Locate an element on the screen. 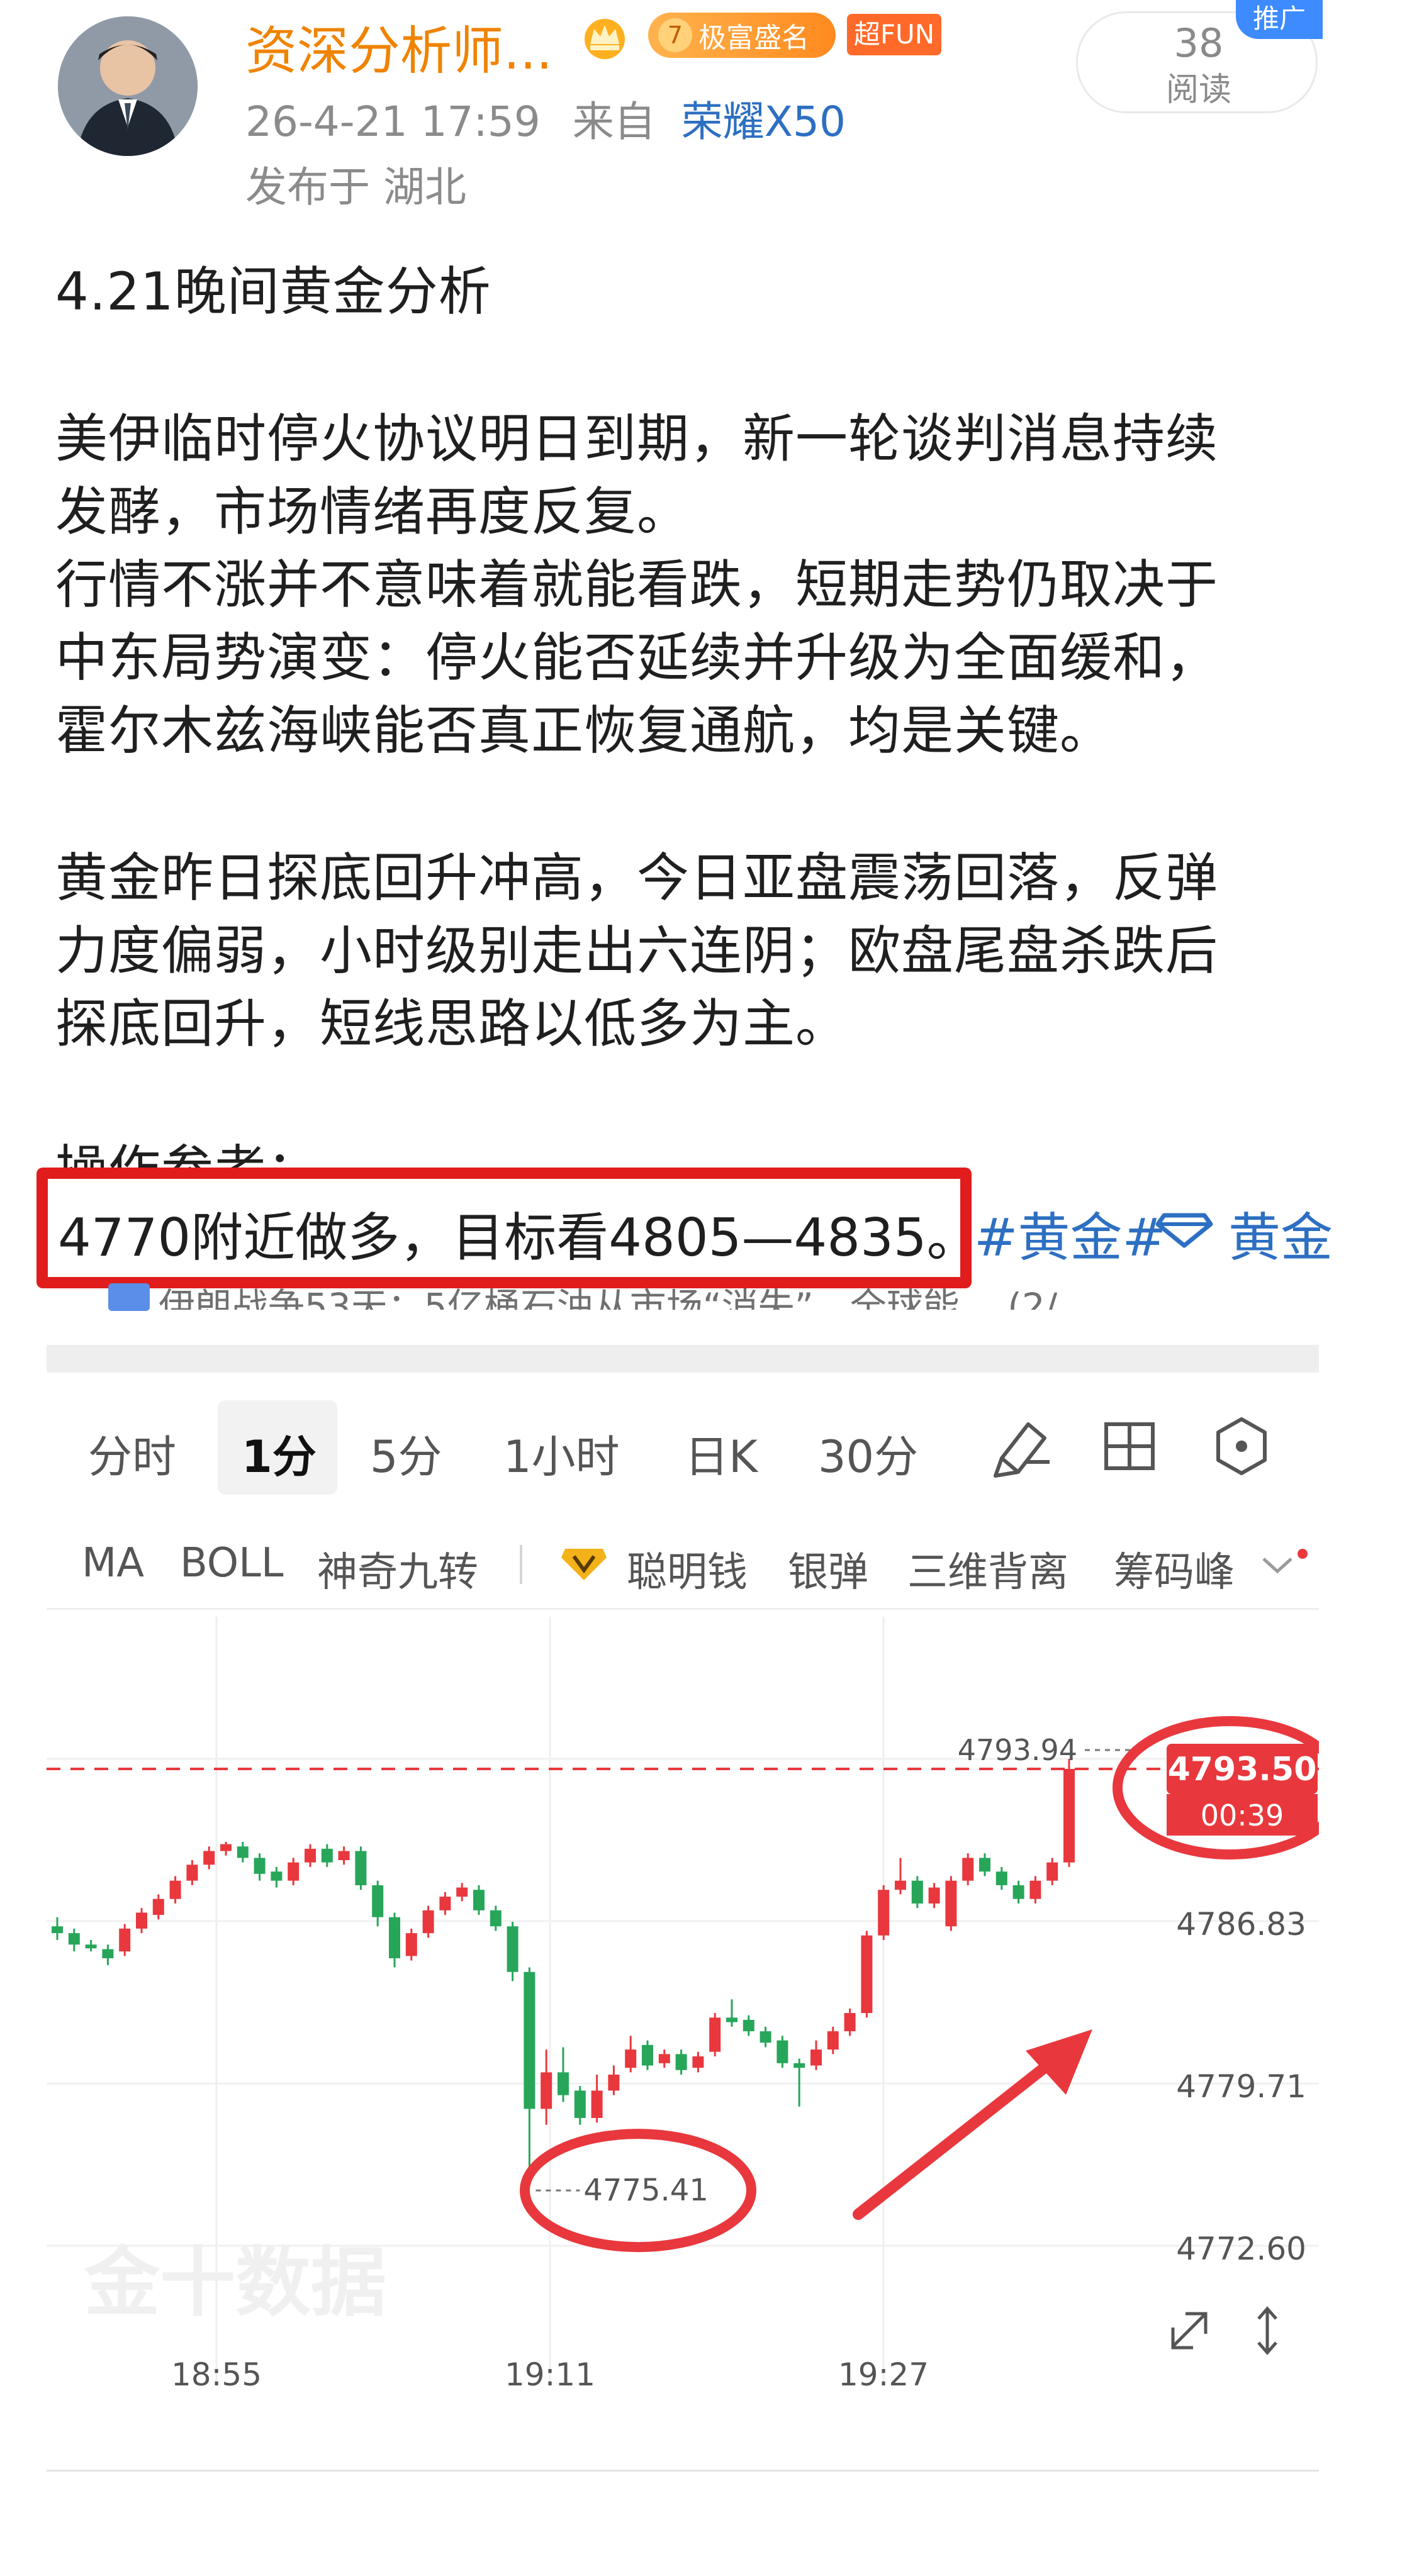 This screenshot has width=1407, height=2576. watermark-text: 金十数据 is located at coordinates (235, 2283).